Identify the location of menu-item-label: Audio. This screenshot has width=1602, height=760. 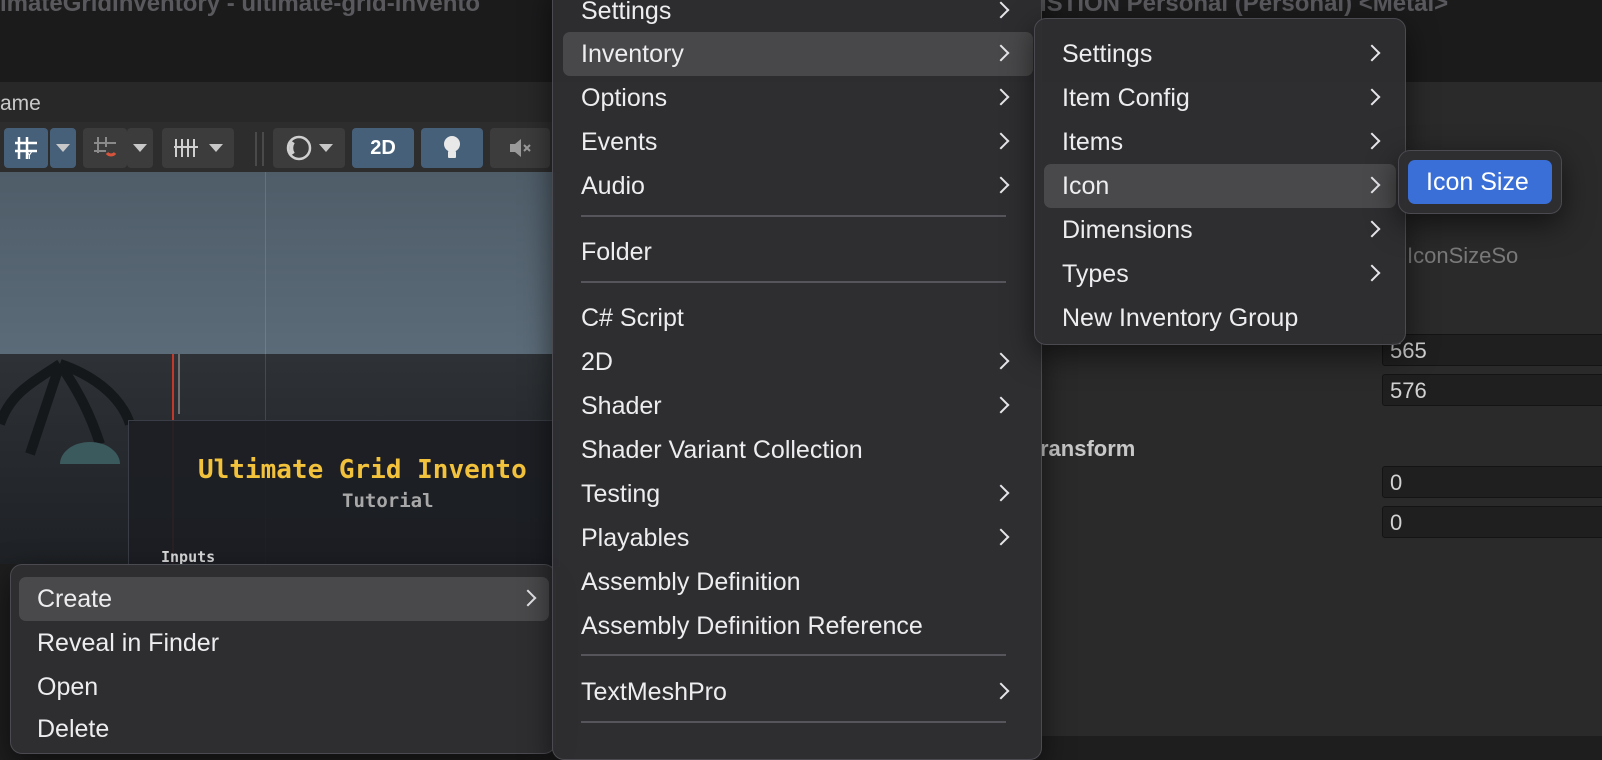
(613, 186).